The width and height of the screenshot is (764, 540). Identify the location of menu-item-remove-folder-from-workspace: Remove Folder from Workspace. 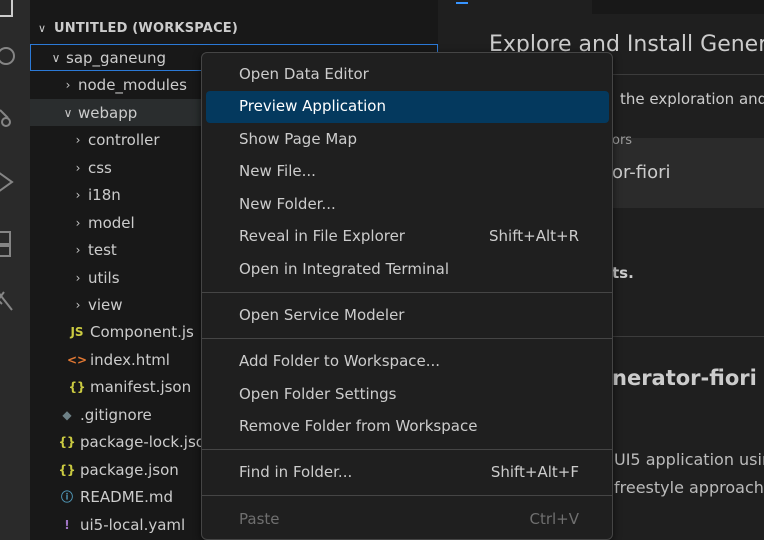
(407, 427).